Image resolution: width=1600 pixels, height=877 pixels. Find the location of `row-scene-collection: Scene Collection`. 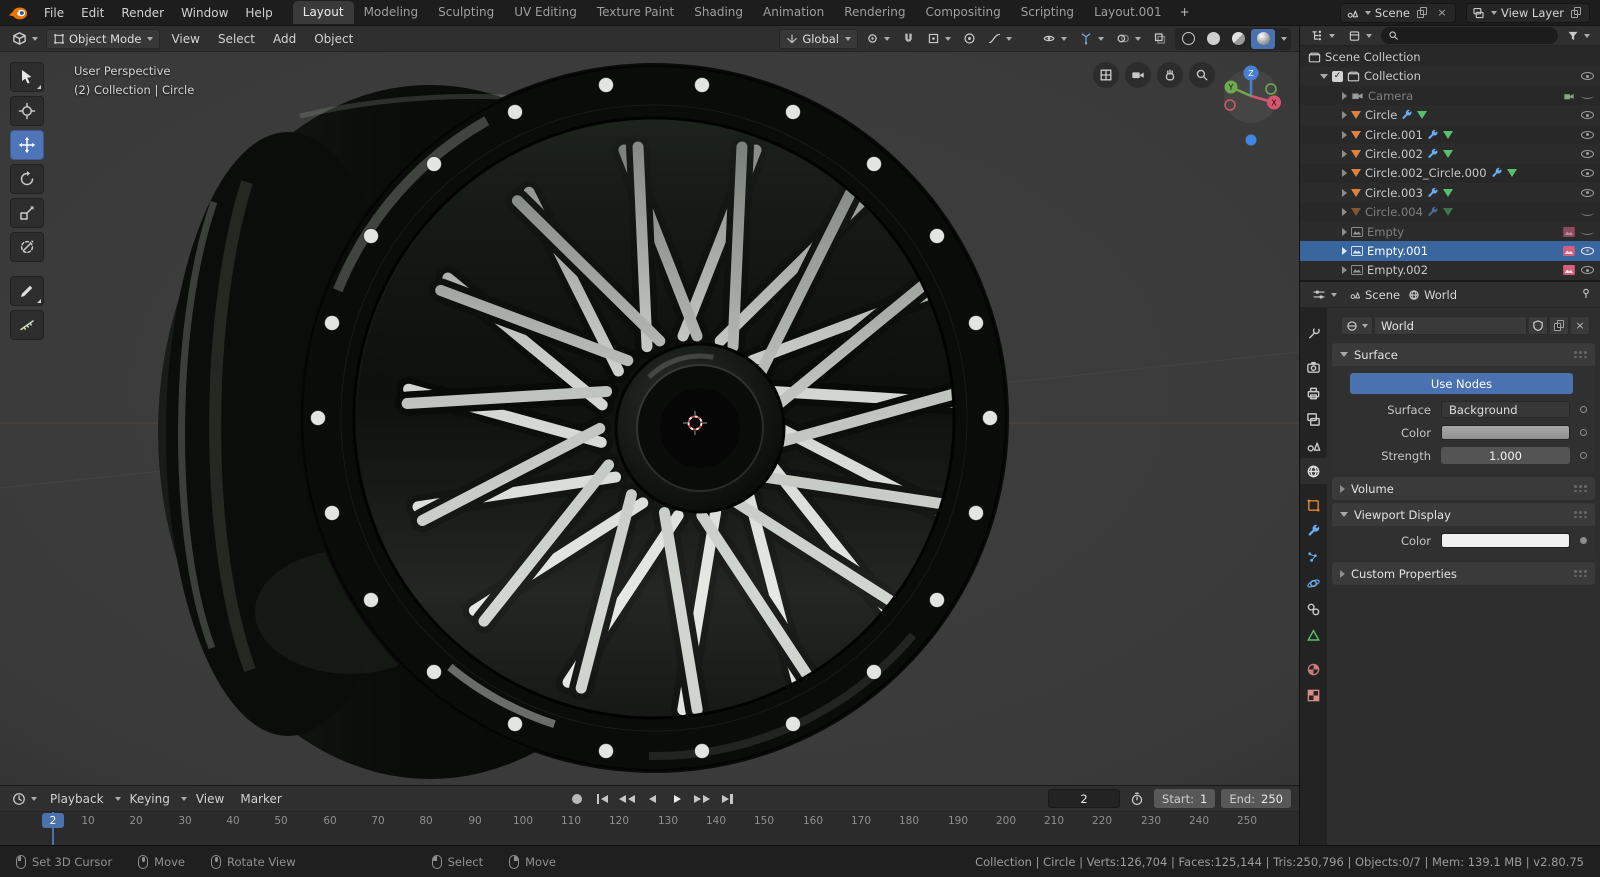

row-scene-collection: Scene Collection is located at coordinates (1450, 56).